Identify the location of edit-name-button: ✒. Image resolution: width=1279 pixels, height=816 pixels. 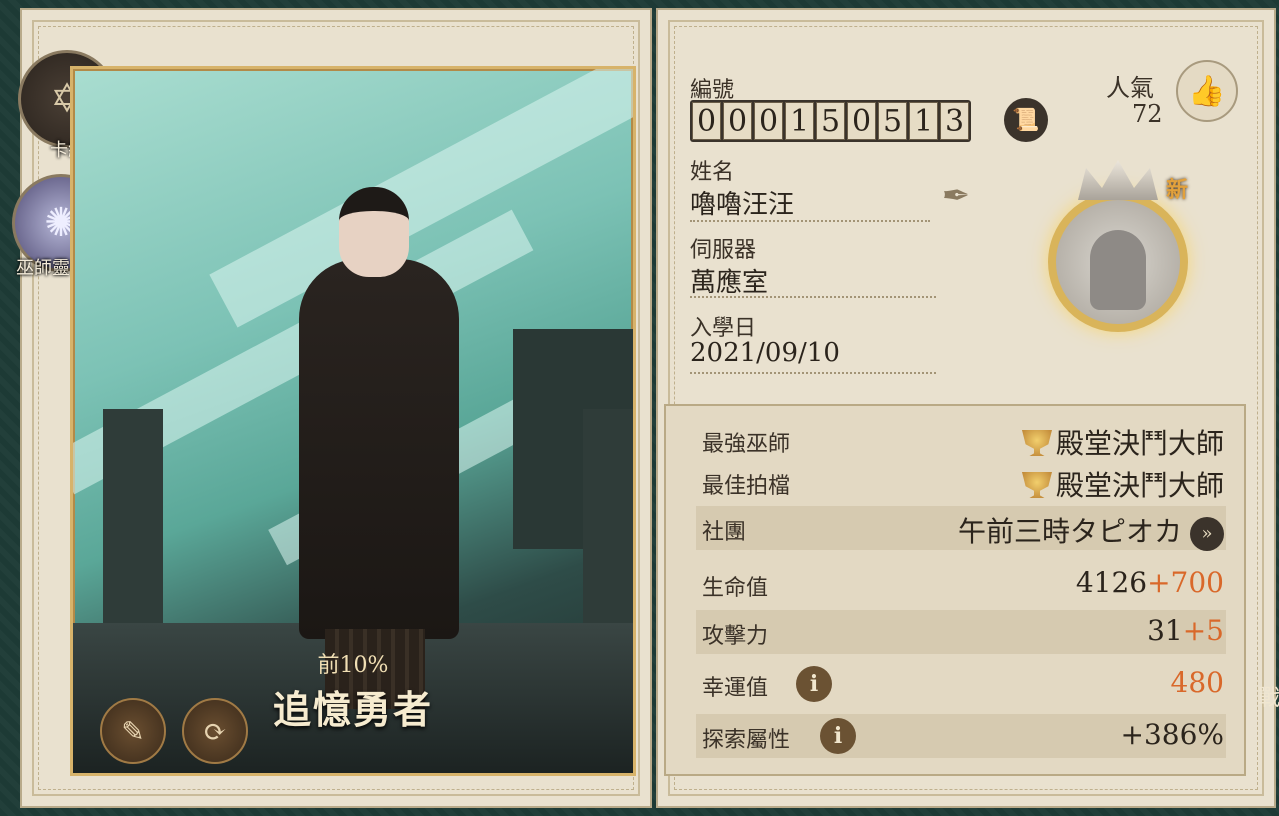
(956, 196).